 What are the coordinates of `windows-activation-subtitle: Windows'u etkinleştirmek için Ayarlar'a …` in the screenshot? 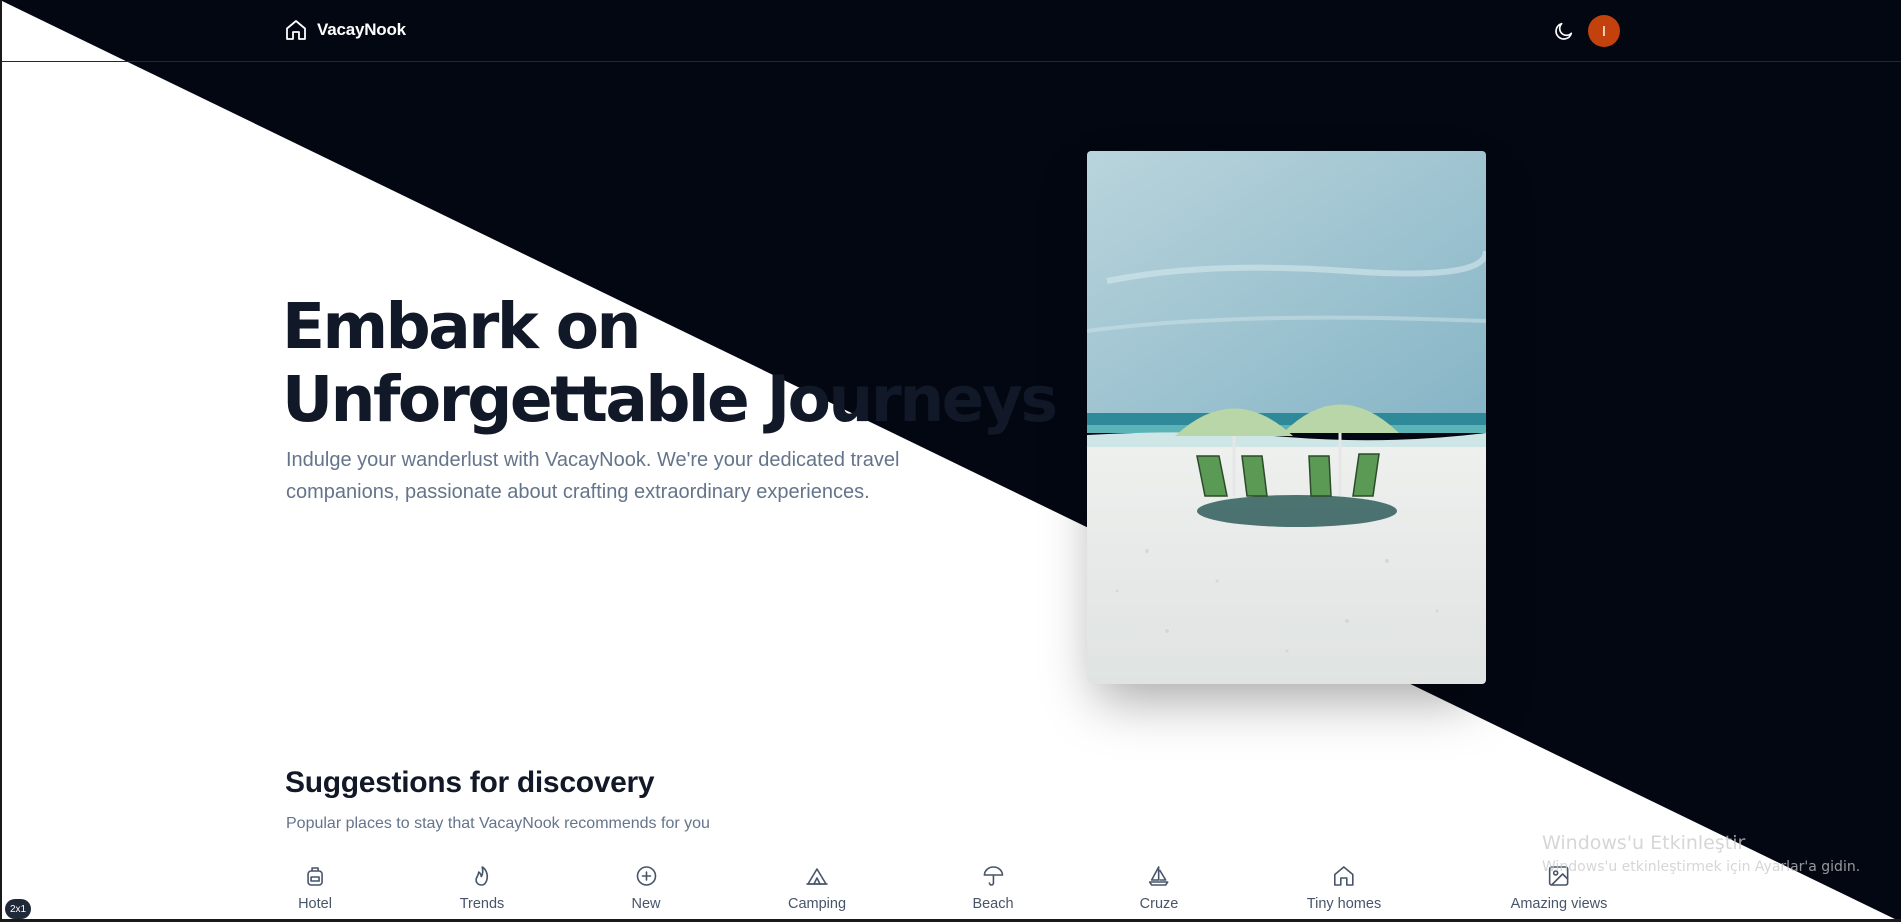 It's located at (1701, 867).